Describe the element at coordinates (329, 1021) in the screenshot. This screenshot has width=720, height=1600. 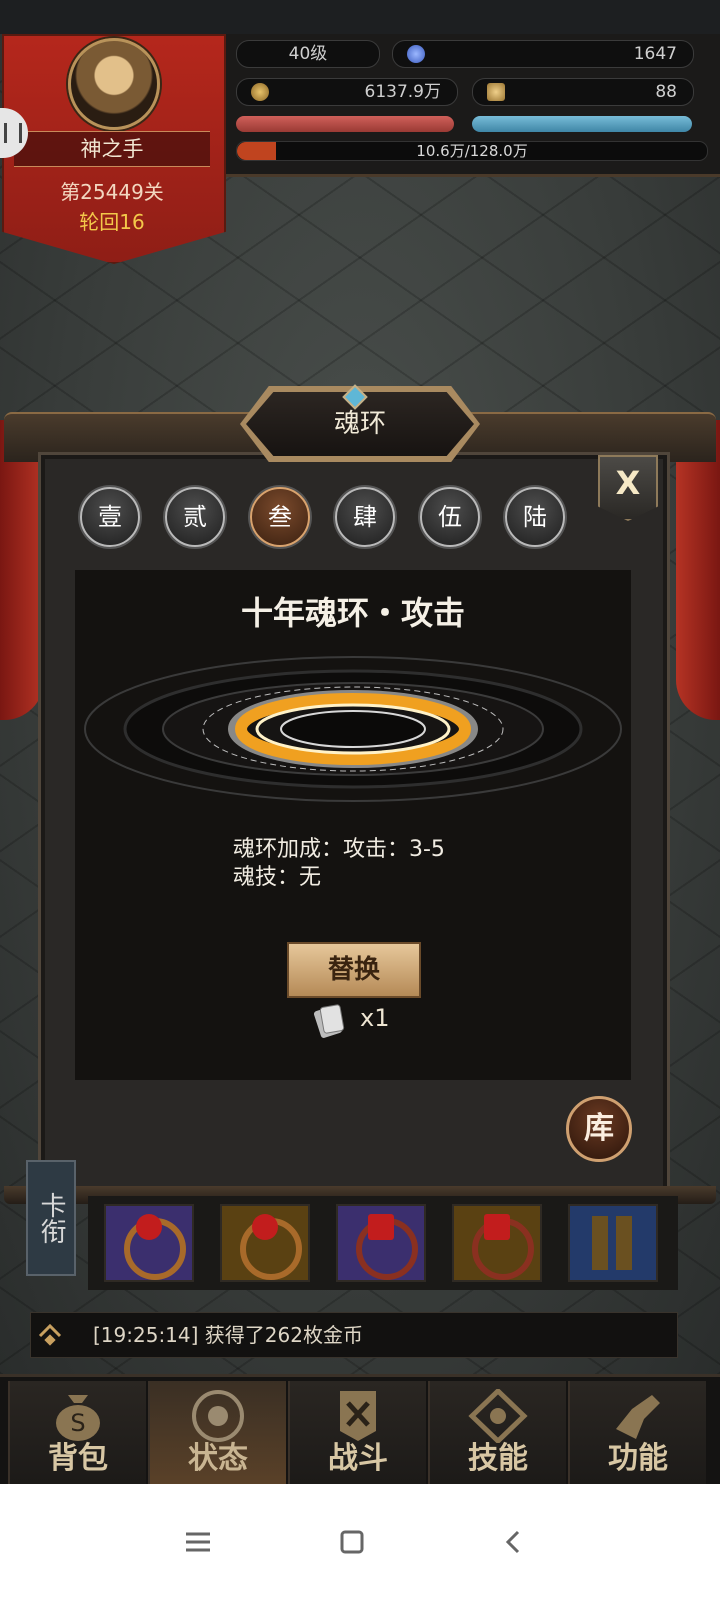
I see `scroll-icon` at that location.